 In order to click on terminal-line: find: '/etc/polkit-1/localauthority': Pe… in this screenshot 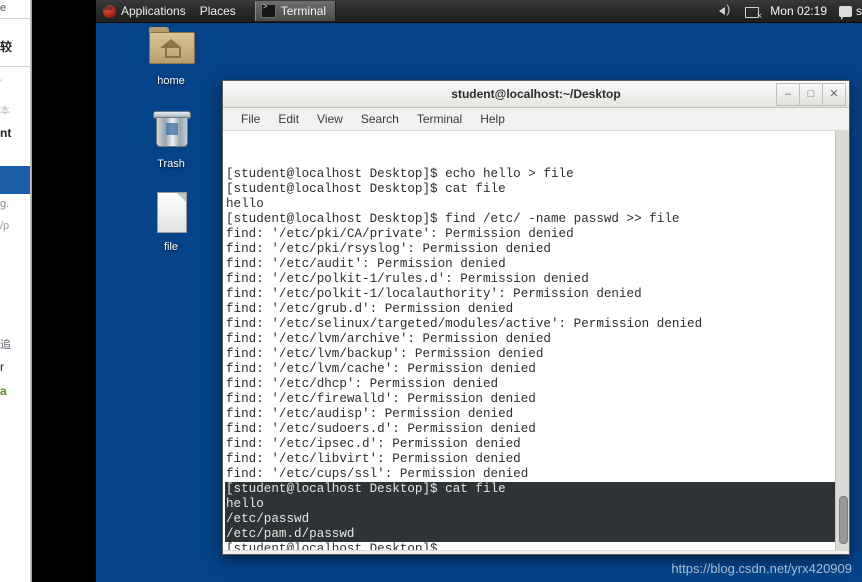, I will do `click(434, 294)`.